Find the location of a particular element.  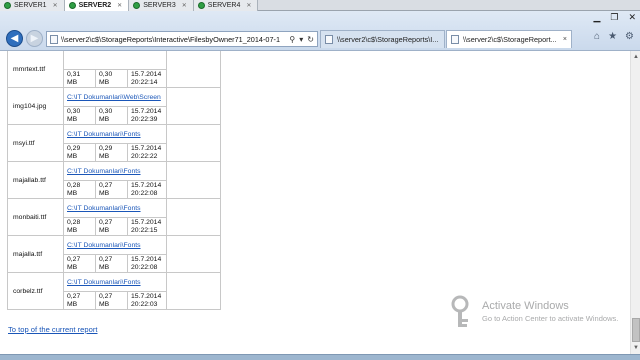

search-icon: ⚲ is located at coordinates (292, 39).